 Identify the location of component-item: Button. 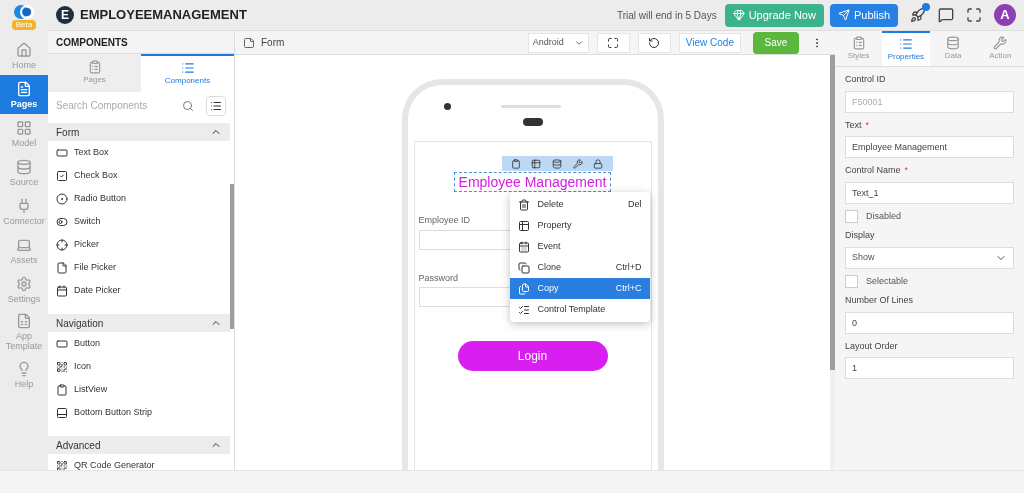
(139, 343).